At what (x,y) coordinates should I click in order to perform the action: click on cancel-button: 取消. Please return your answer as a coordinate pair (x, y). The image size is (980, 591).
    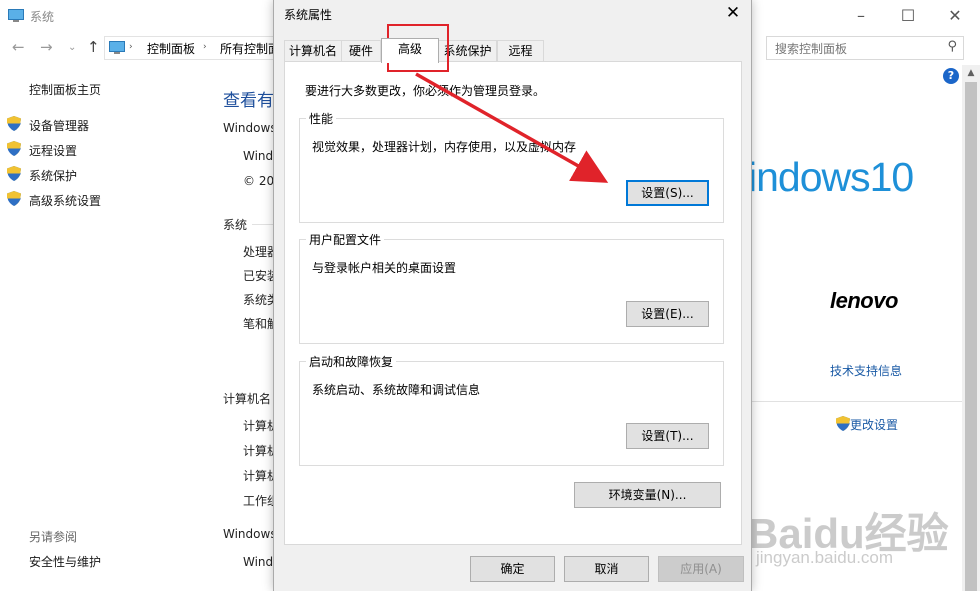
    Looking at the image, I should click on (606, 569).